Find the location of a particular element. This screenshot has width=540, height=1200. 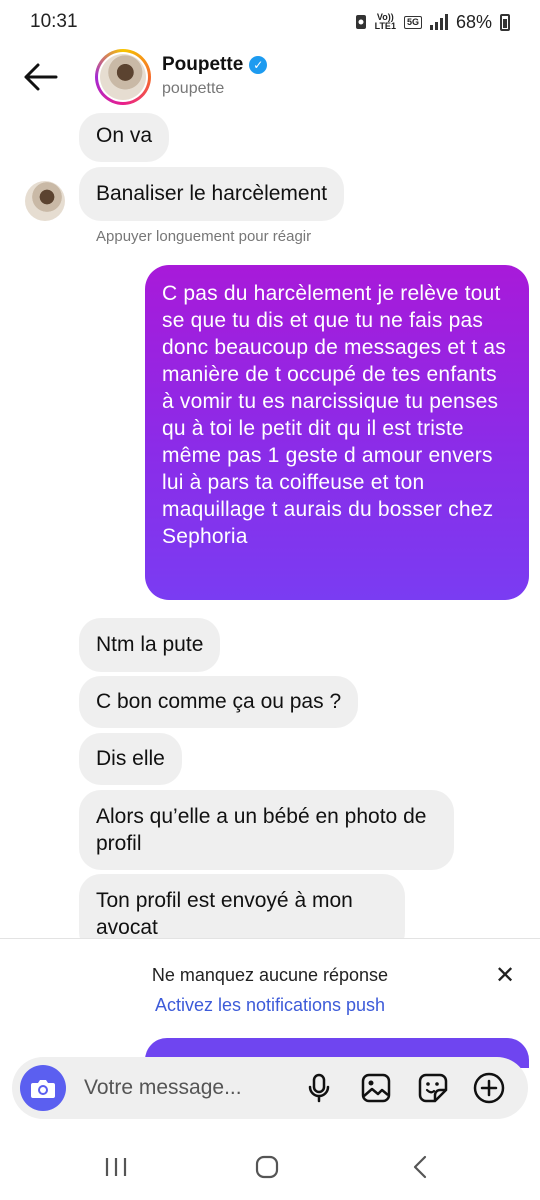

nav-back-button is located at coordinates (420, 1167).